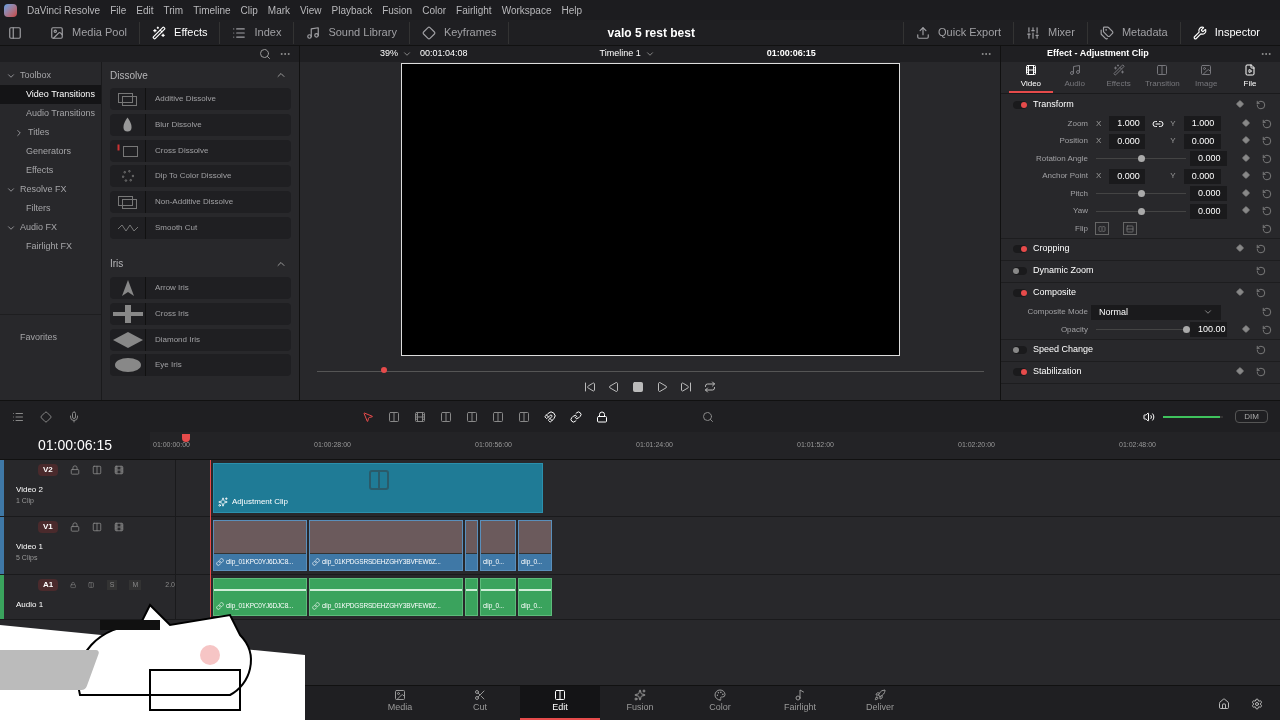 Image resolution: width=1280 pixels, height=720 pixels. Describe the element at coordinates (1053, 104) in the screenshot. I see `section-title: Transform` at that location.